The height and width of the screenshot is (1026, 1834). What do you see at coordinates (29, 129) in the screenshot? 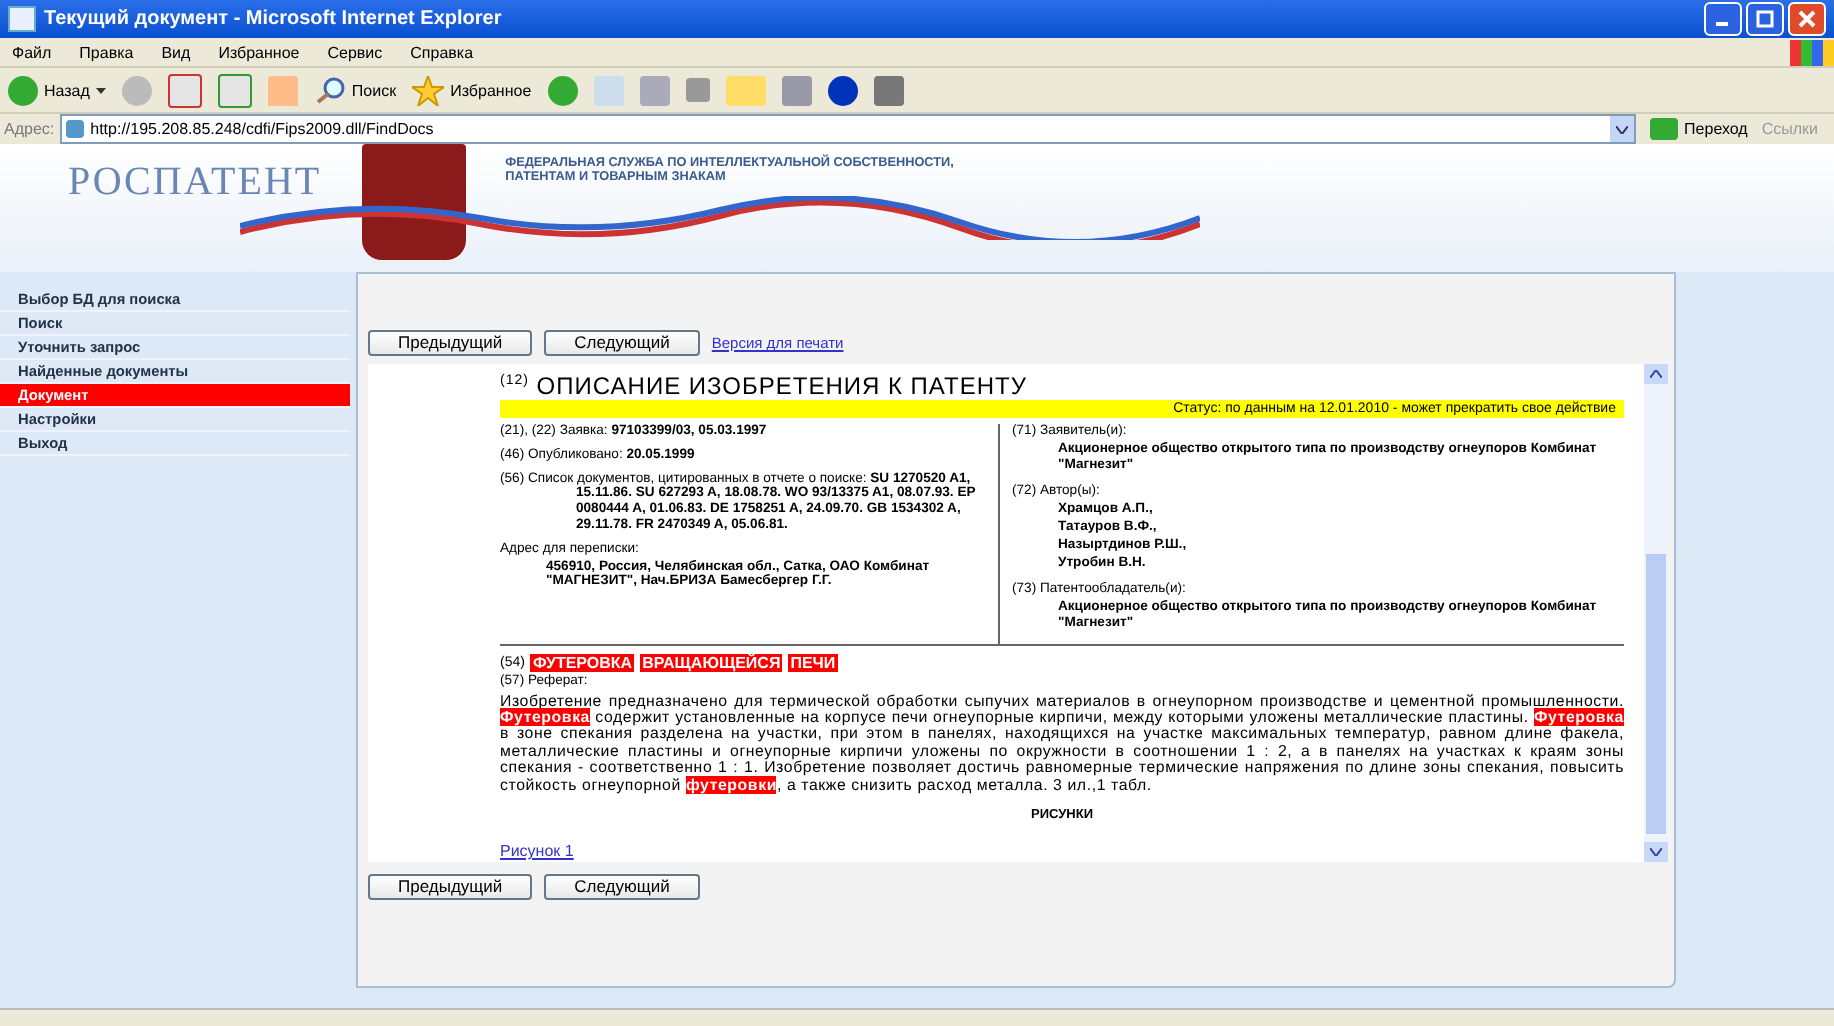
I see `address-label: Адрес:` at bounding box center [29, 129].